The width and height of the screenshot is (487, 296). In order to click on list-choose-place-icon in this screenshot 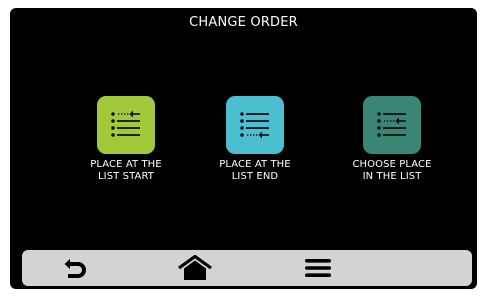, I will do `click(391, 124)`.